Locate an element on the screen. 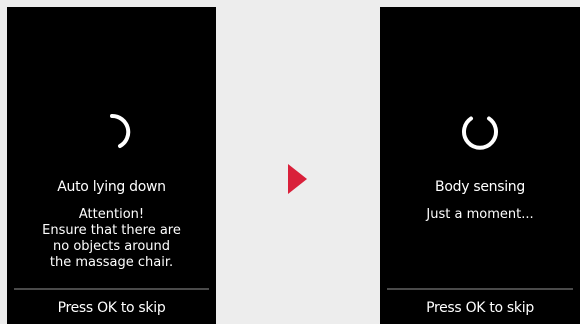  next-arrow-icon is located at coordinates (297, 179).